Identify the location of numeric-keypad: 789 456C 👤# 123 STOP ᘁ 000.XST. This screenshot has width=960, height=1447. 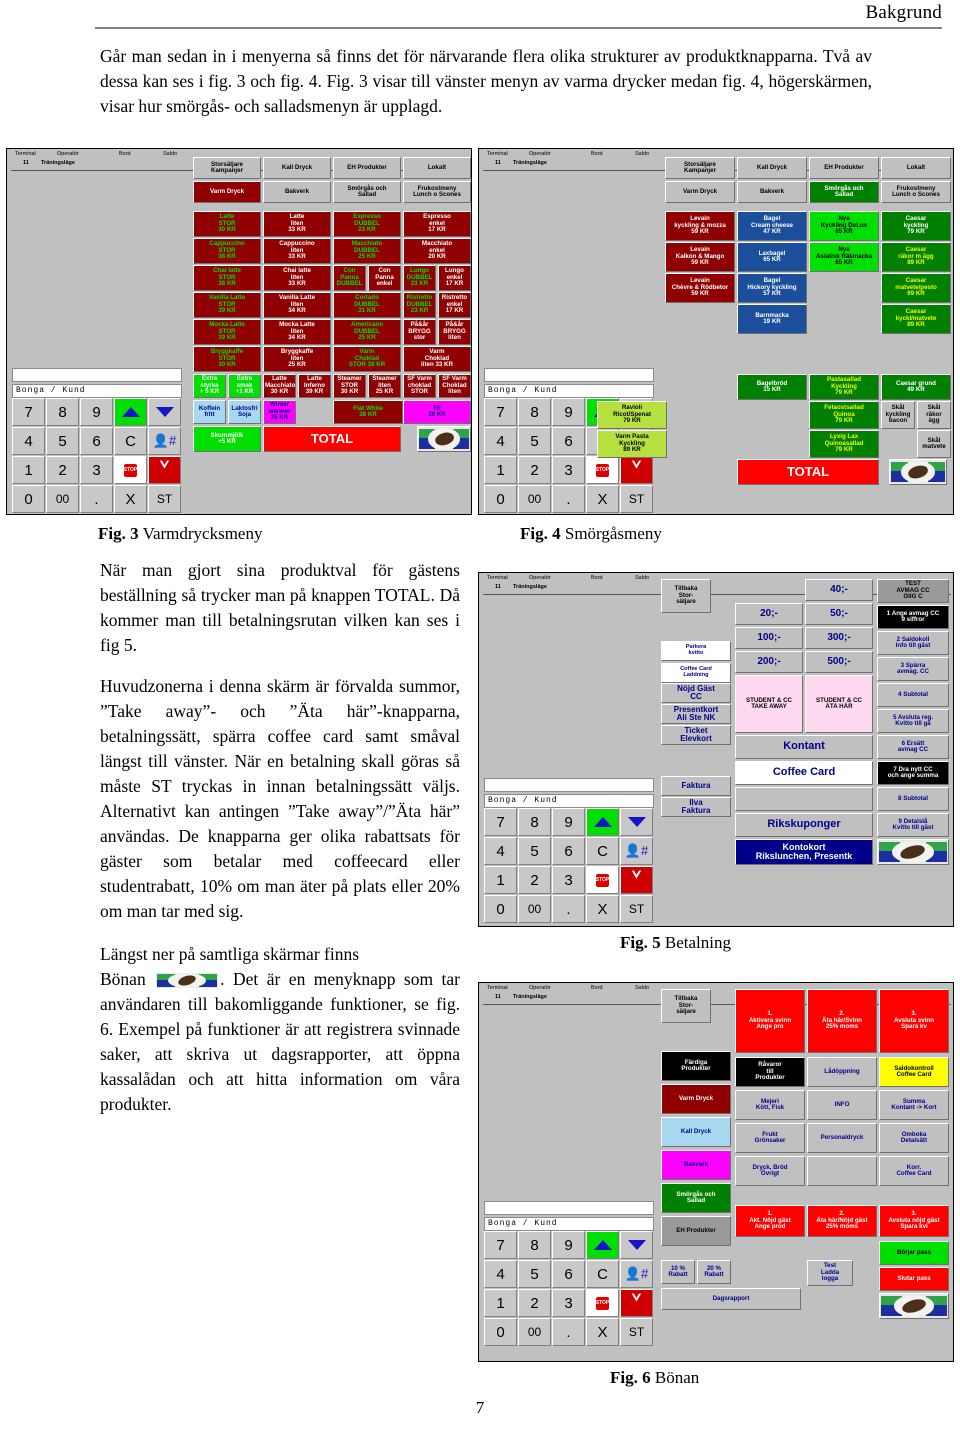
(568, 1288).